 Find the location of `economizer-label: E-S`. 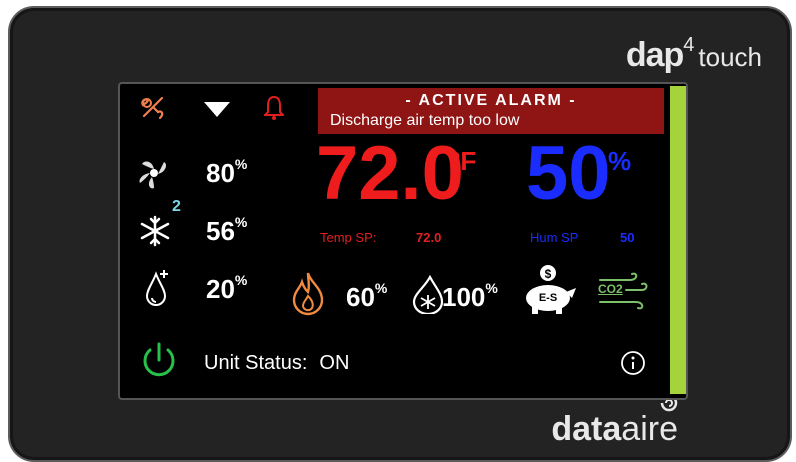

economizer-label: E-S is located at coordinates (548, 298).